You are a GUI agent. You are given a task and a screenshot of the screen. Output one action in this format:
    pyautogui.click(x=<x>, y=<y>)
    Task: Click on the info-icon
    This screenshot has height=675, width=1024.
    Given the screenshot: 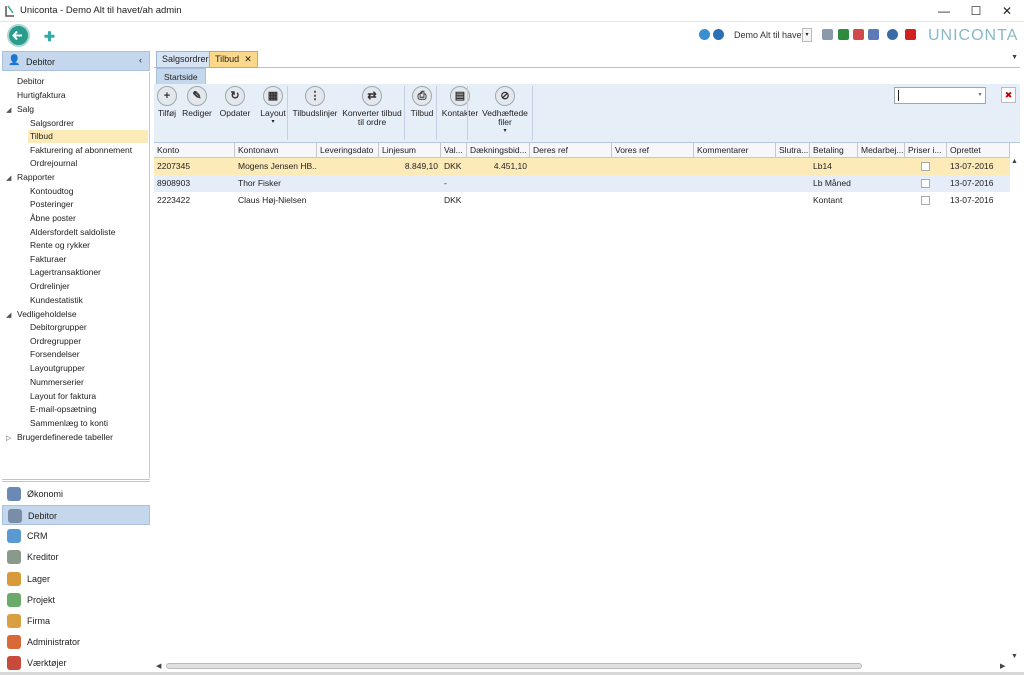 What is the action you would take?
    pyautogui.click(x=718, y=34)
    